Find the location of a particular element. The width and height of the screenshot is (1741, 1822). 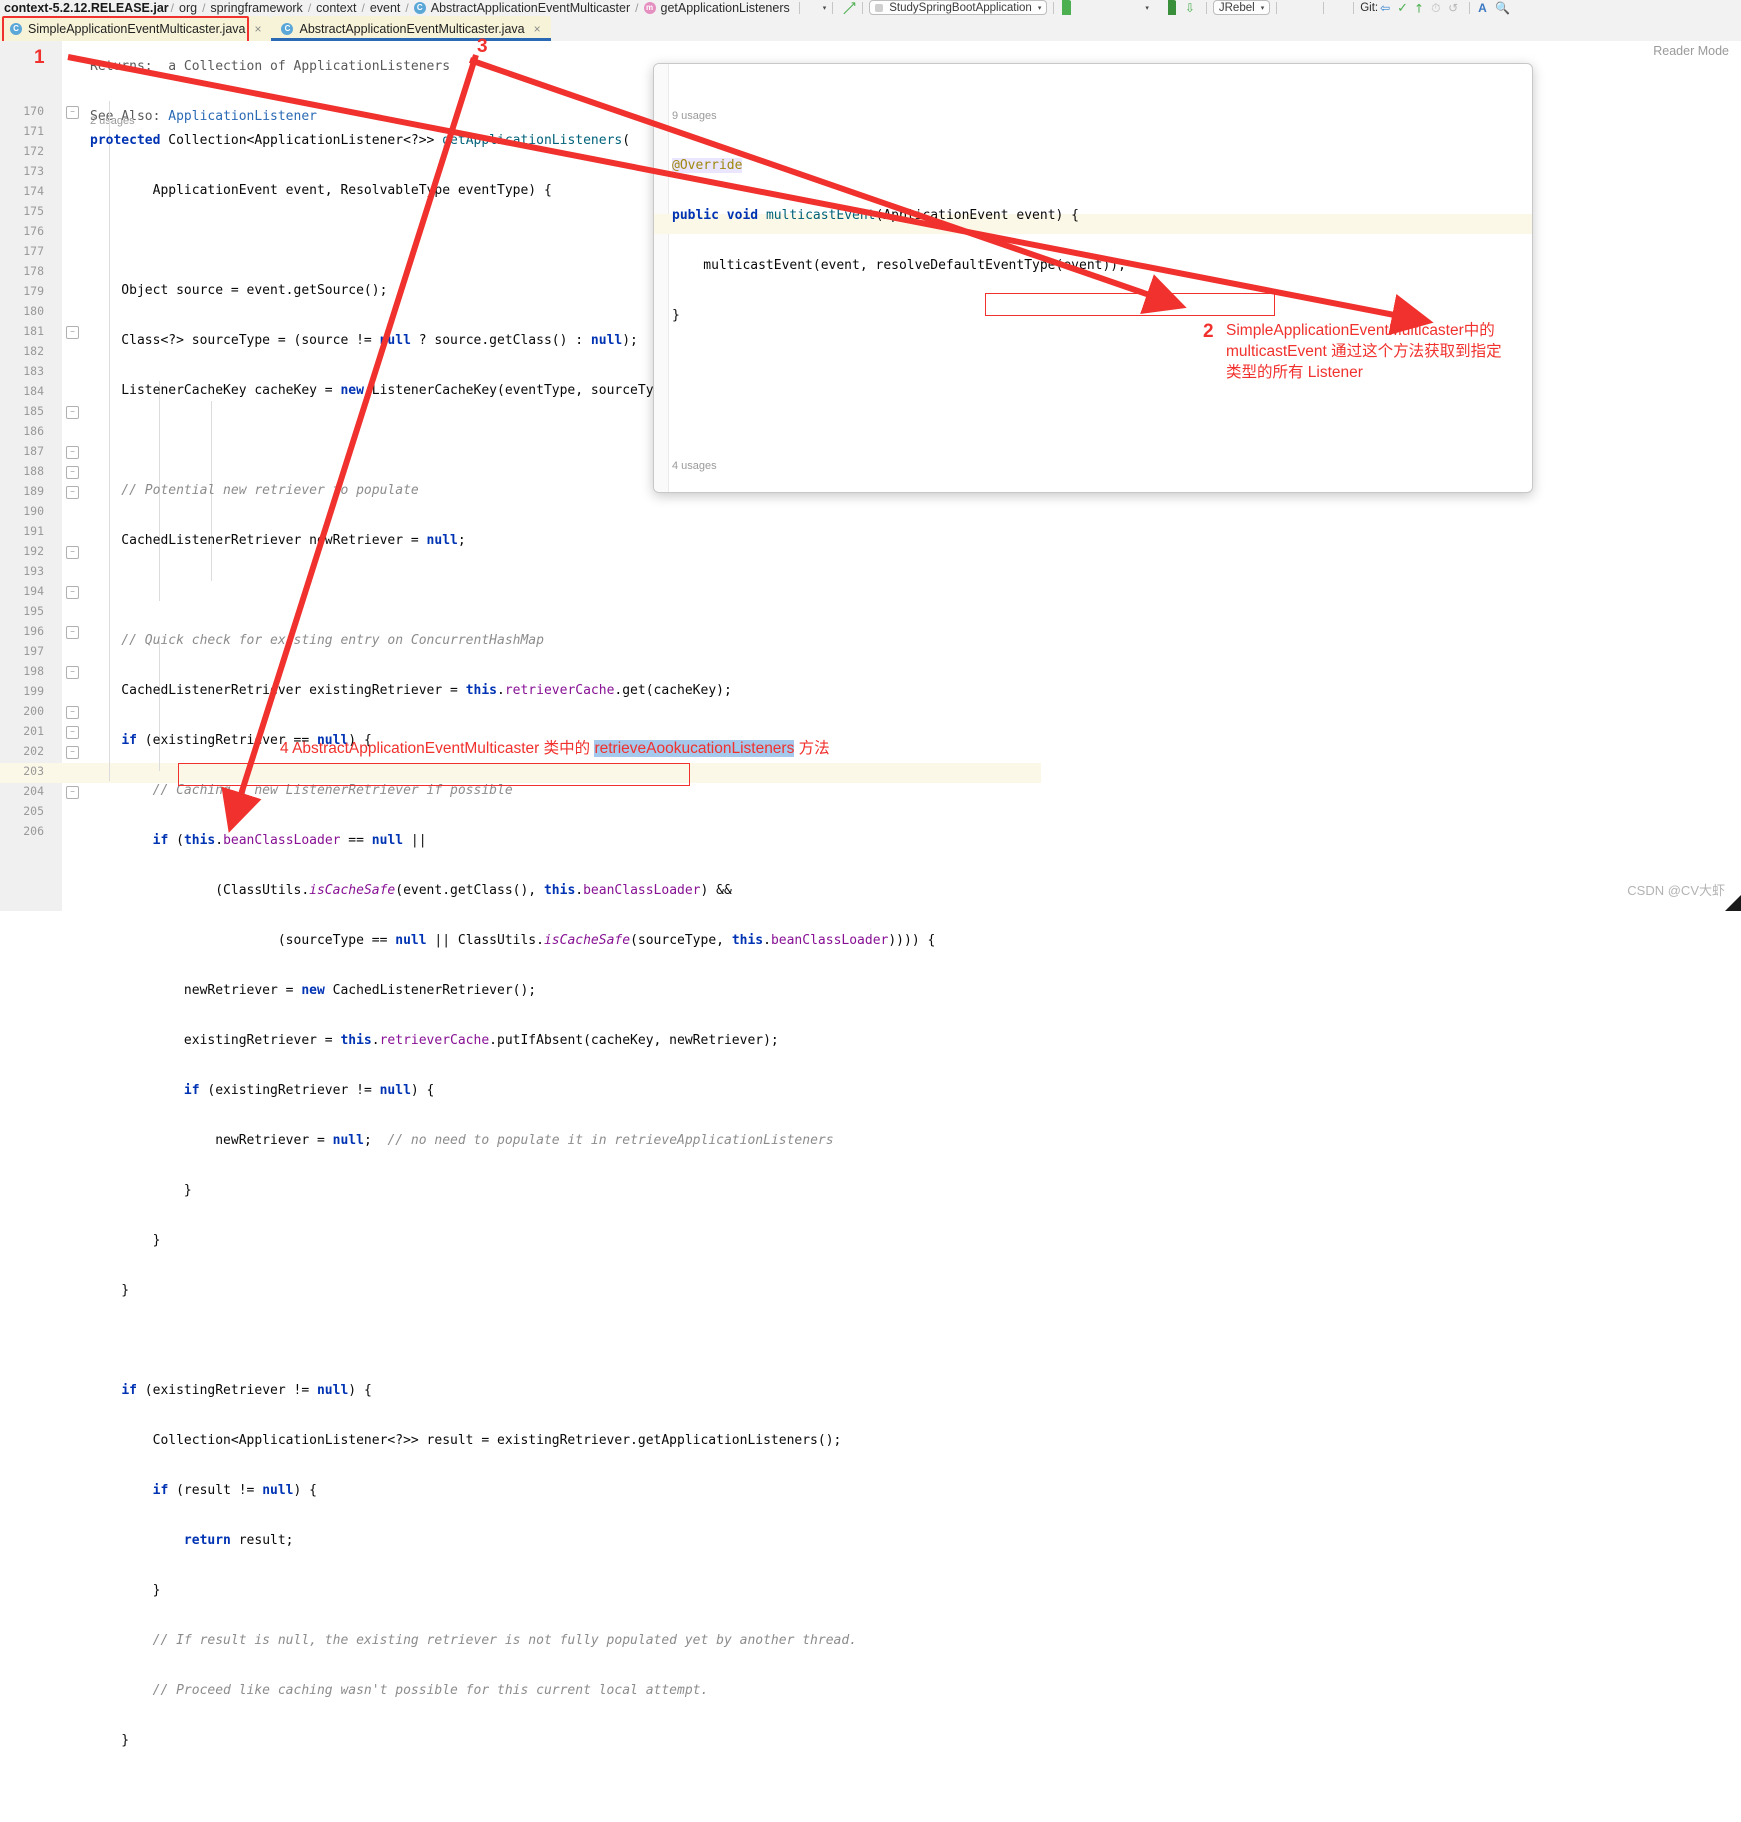

run-with-coverage-icon is located at coordinates (1102, 7).